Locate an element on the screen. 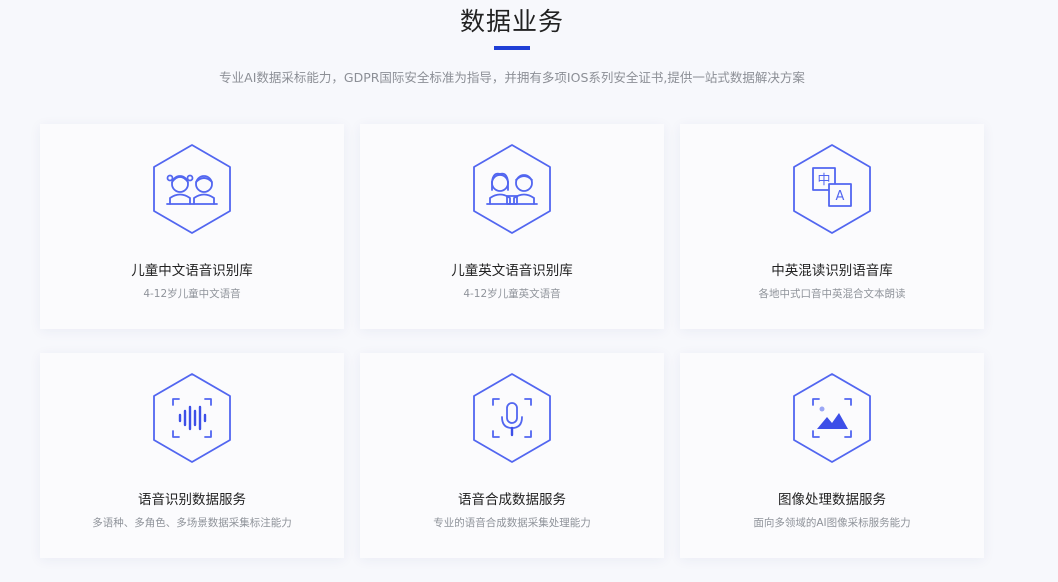 The height and width of the screenshot is (582, 1058). service-desc: 各地中式口音中英混合文本朗读 is located at coordinates (832, 294).